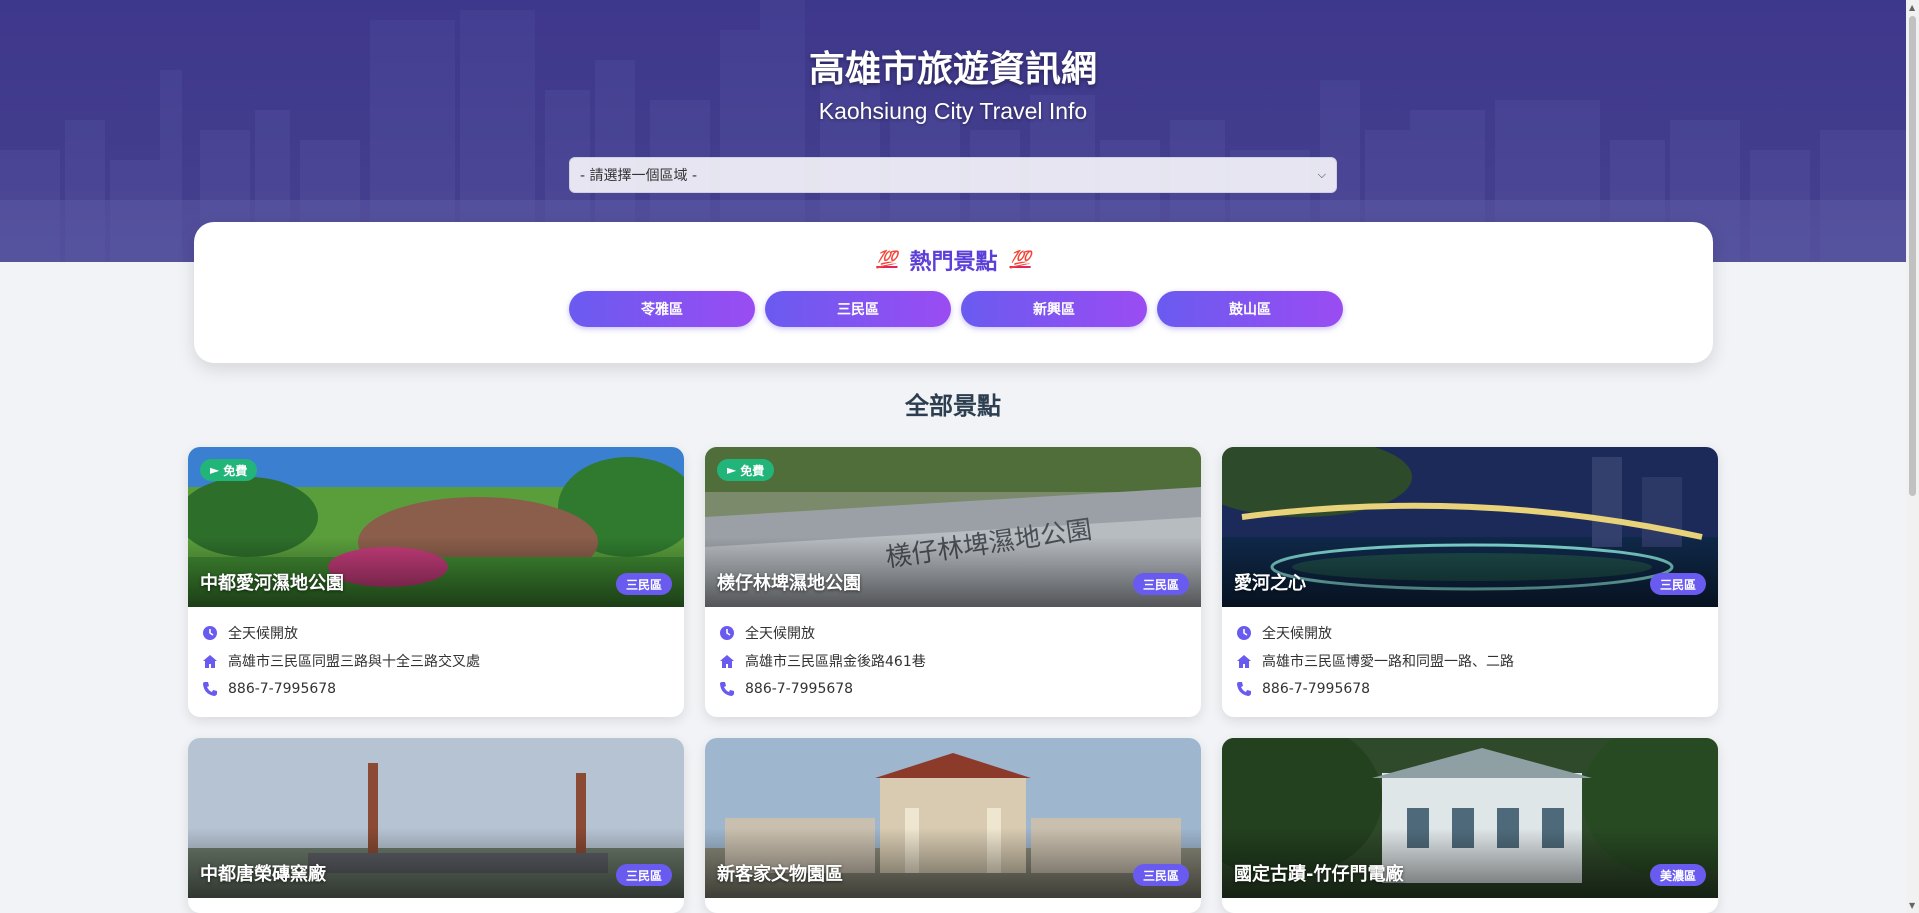 The image size is (1919, 913). Describe the element at coordinates (662, 309) in the screenshot. I see `district-button-lingya: 苓雅區` at that location.